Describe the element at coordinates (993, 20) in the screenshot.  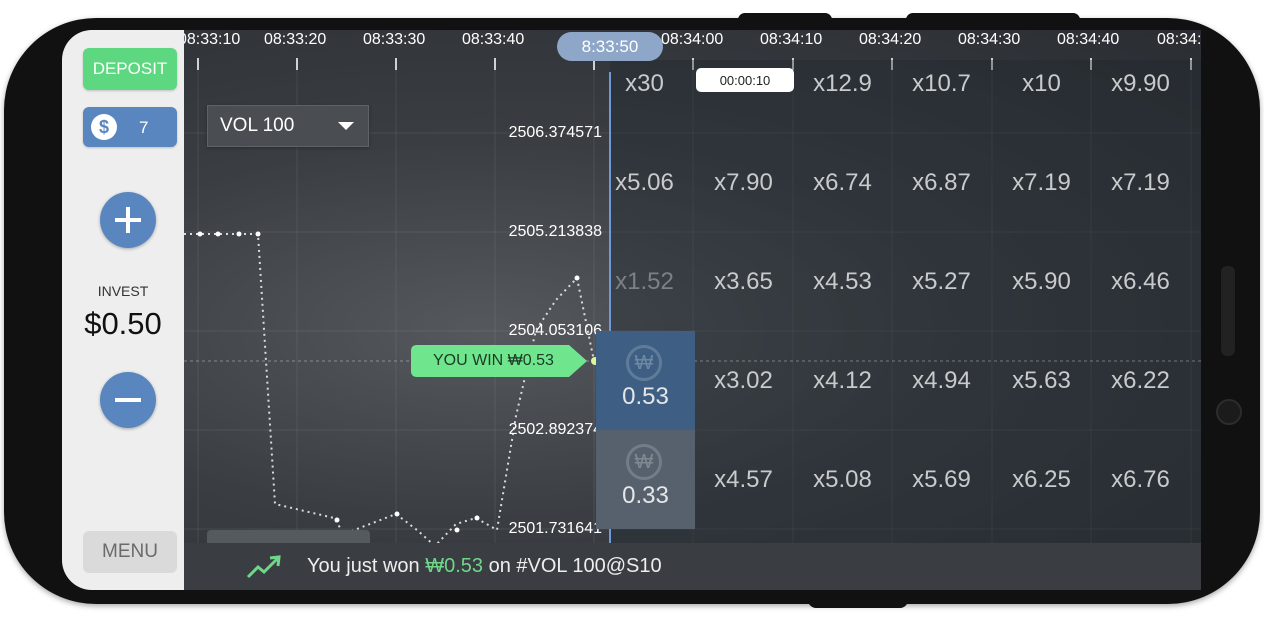
I see `phone-top-bump-right` at that location.